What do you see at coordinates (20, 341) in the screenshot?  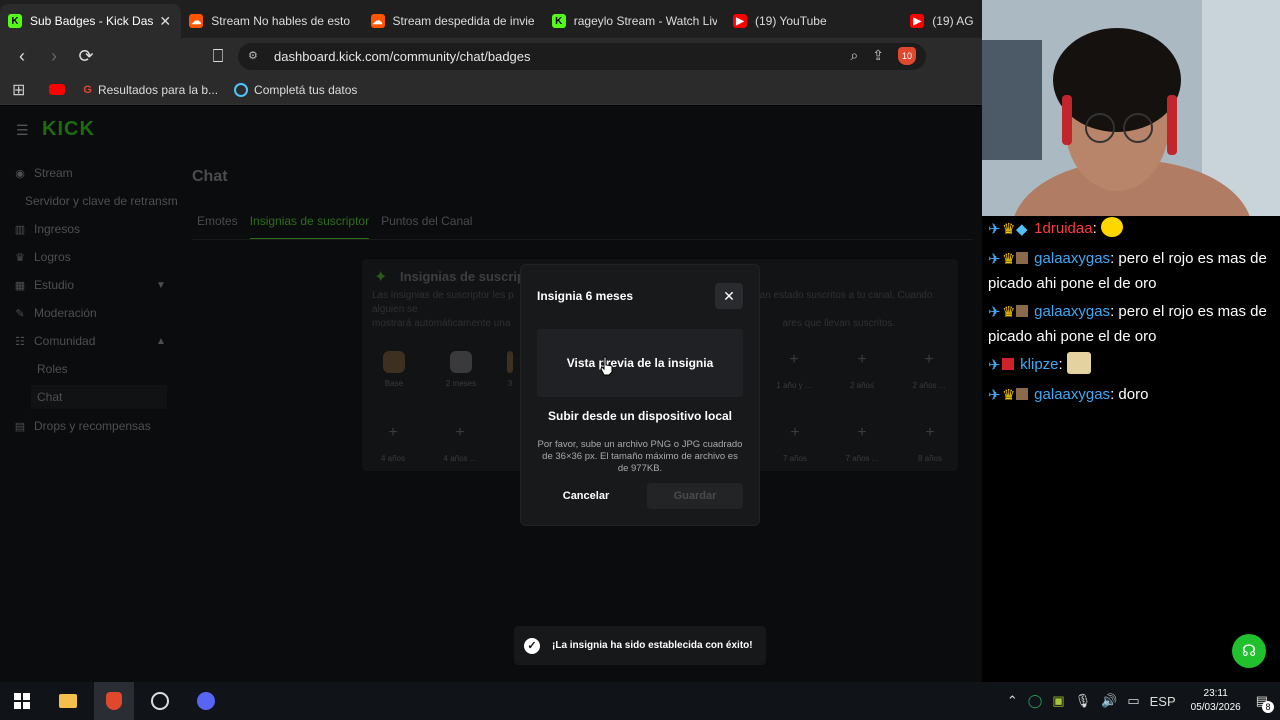 I see `community-icon: ☷` at bounding box center [20, 341].